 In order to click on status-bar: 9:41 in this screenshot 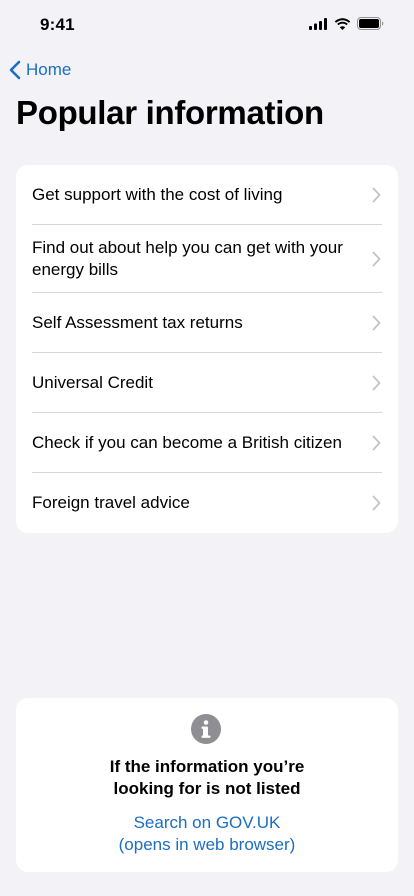, I will do `click(207, 25)`.